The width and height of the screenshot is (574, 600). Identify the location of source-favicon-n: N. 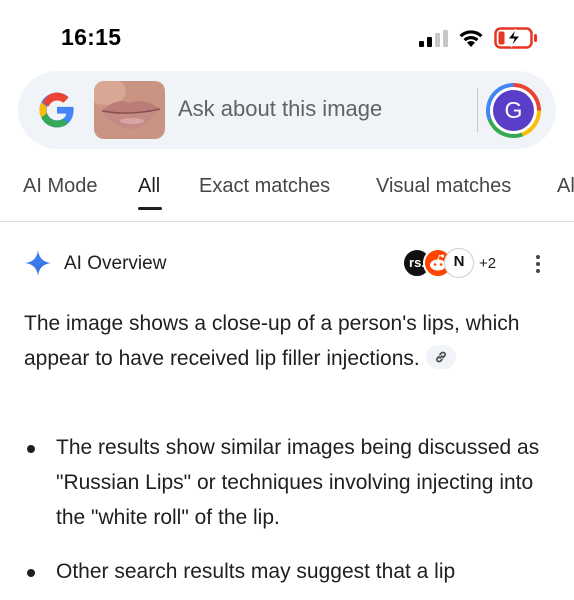
(459, 263).